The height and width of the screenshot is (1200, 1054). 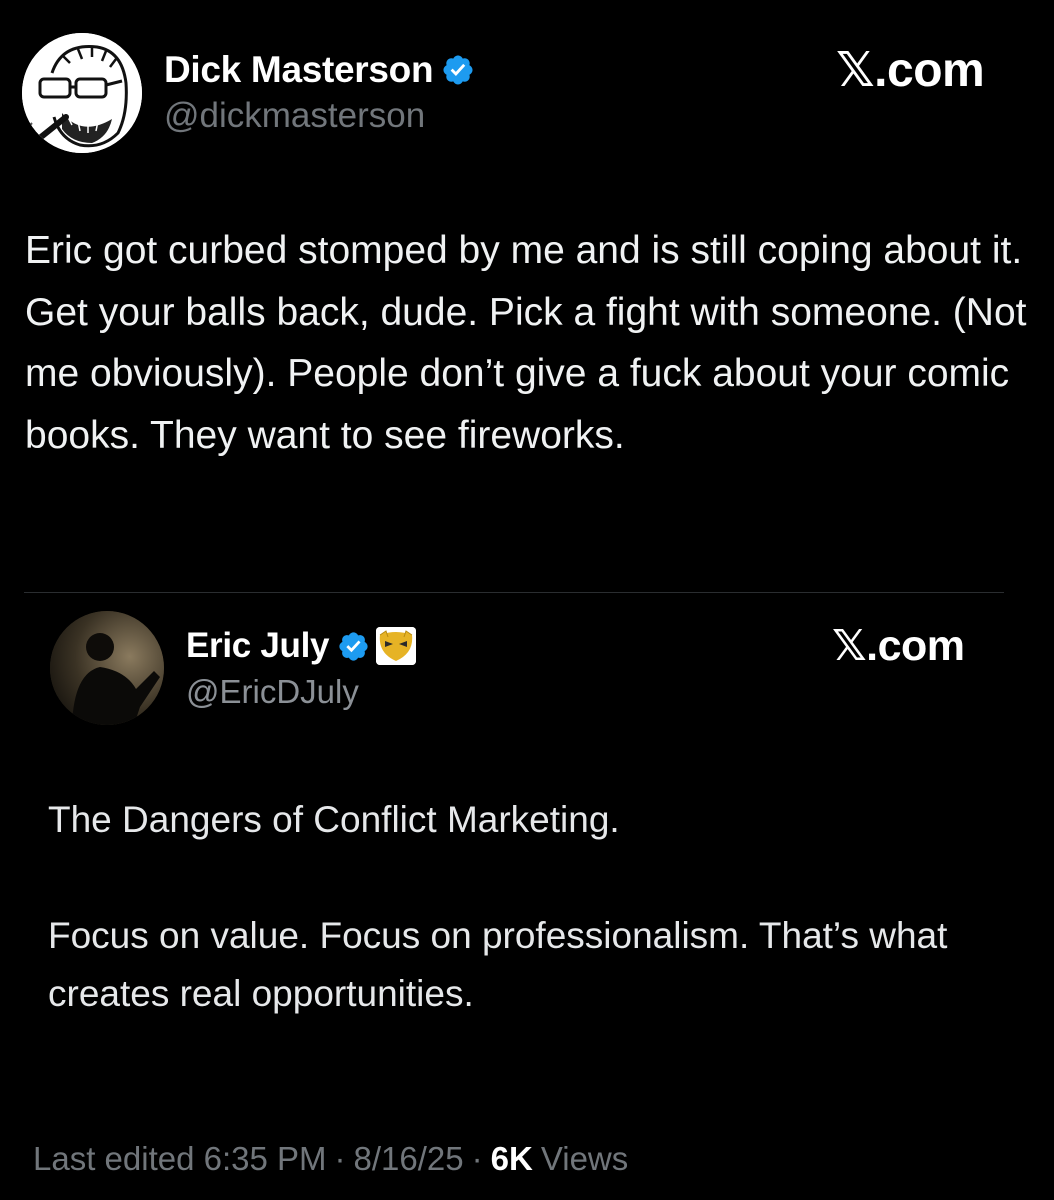 What do you see at coordinates (272, 692) in the screenshot?
I see `quoted-author-handle: @EricDJuly` at bounding box center [272, 692].